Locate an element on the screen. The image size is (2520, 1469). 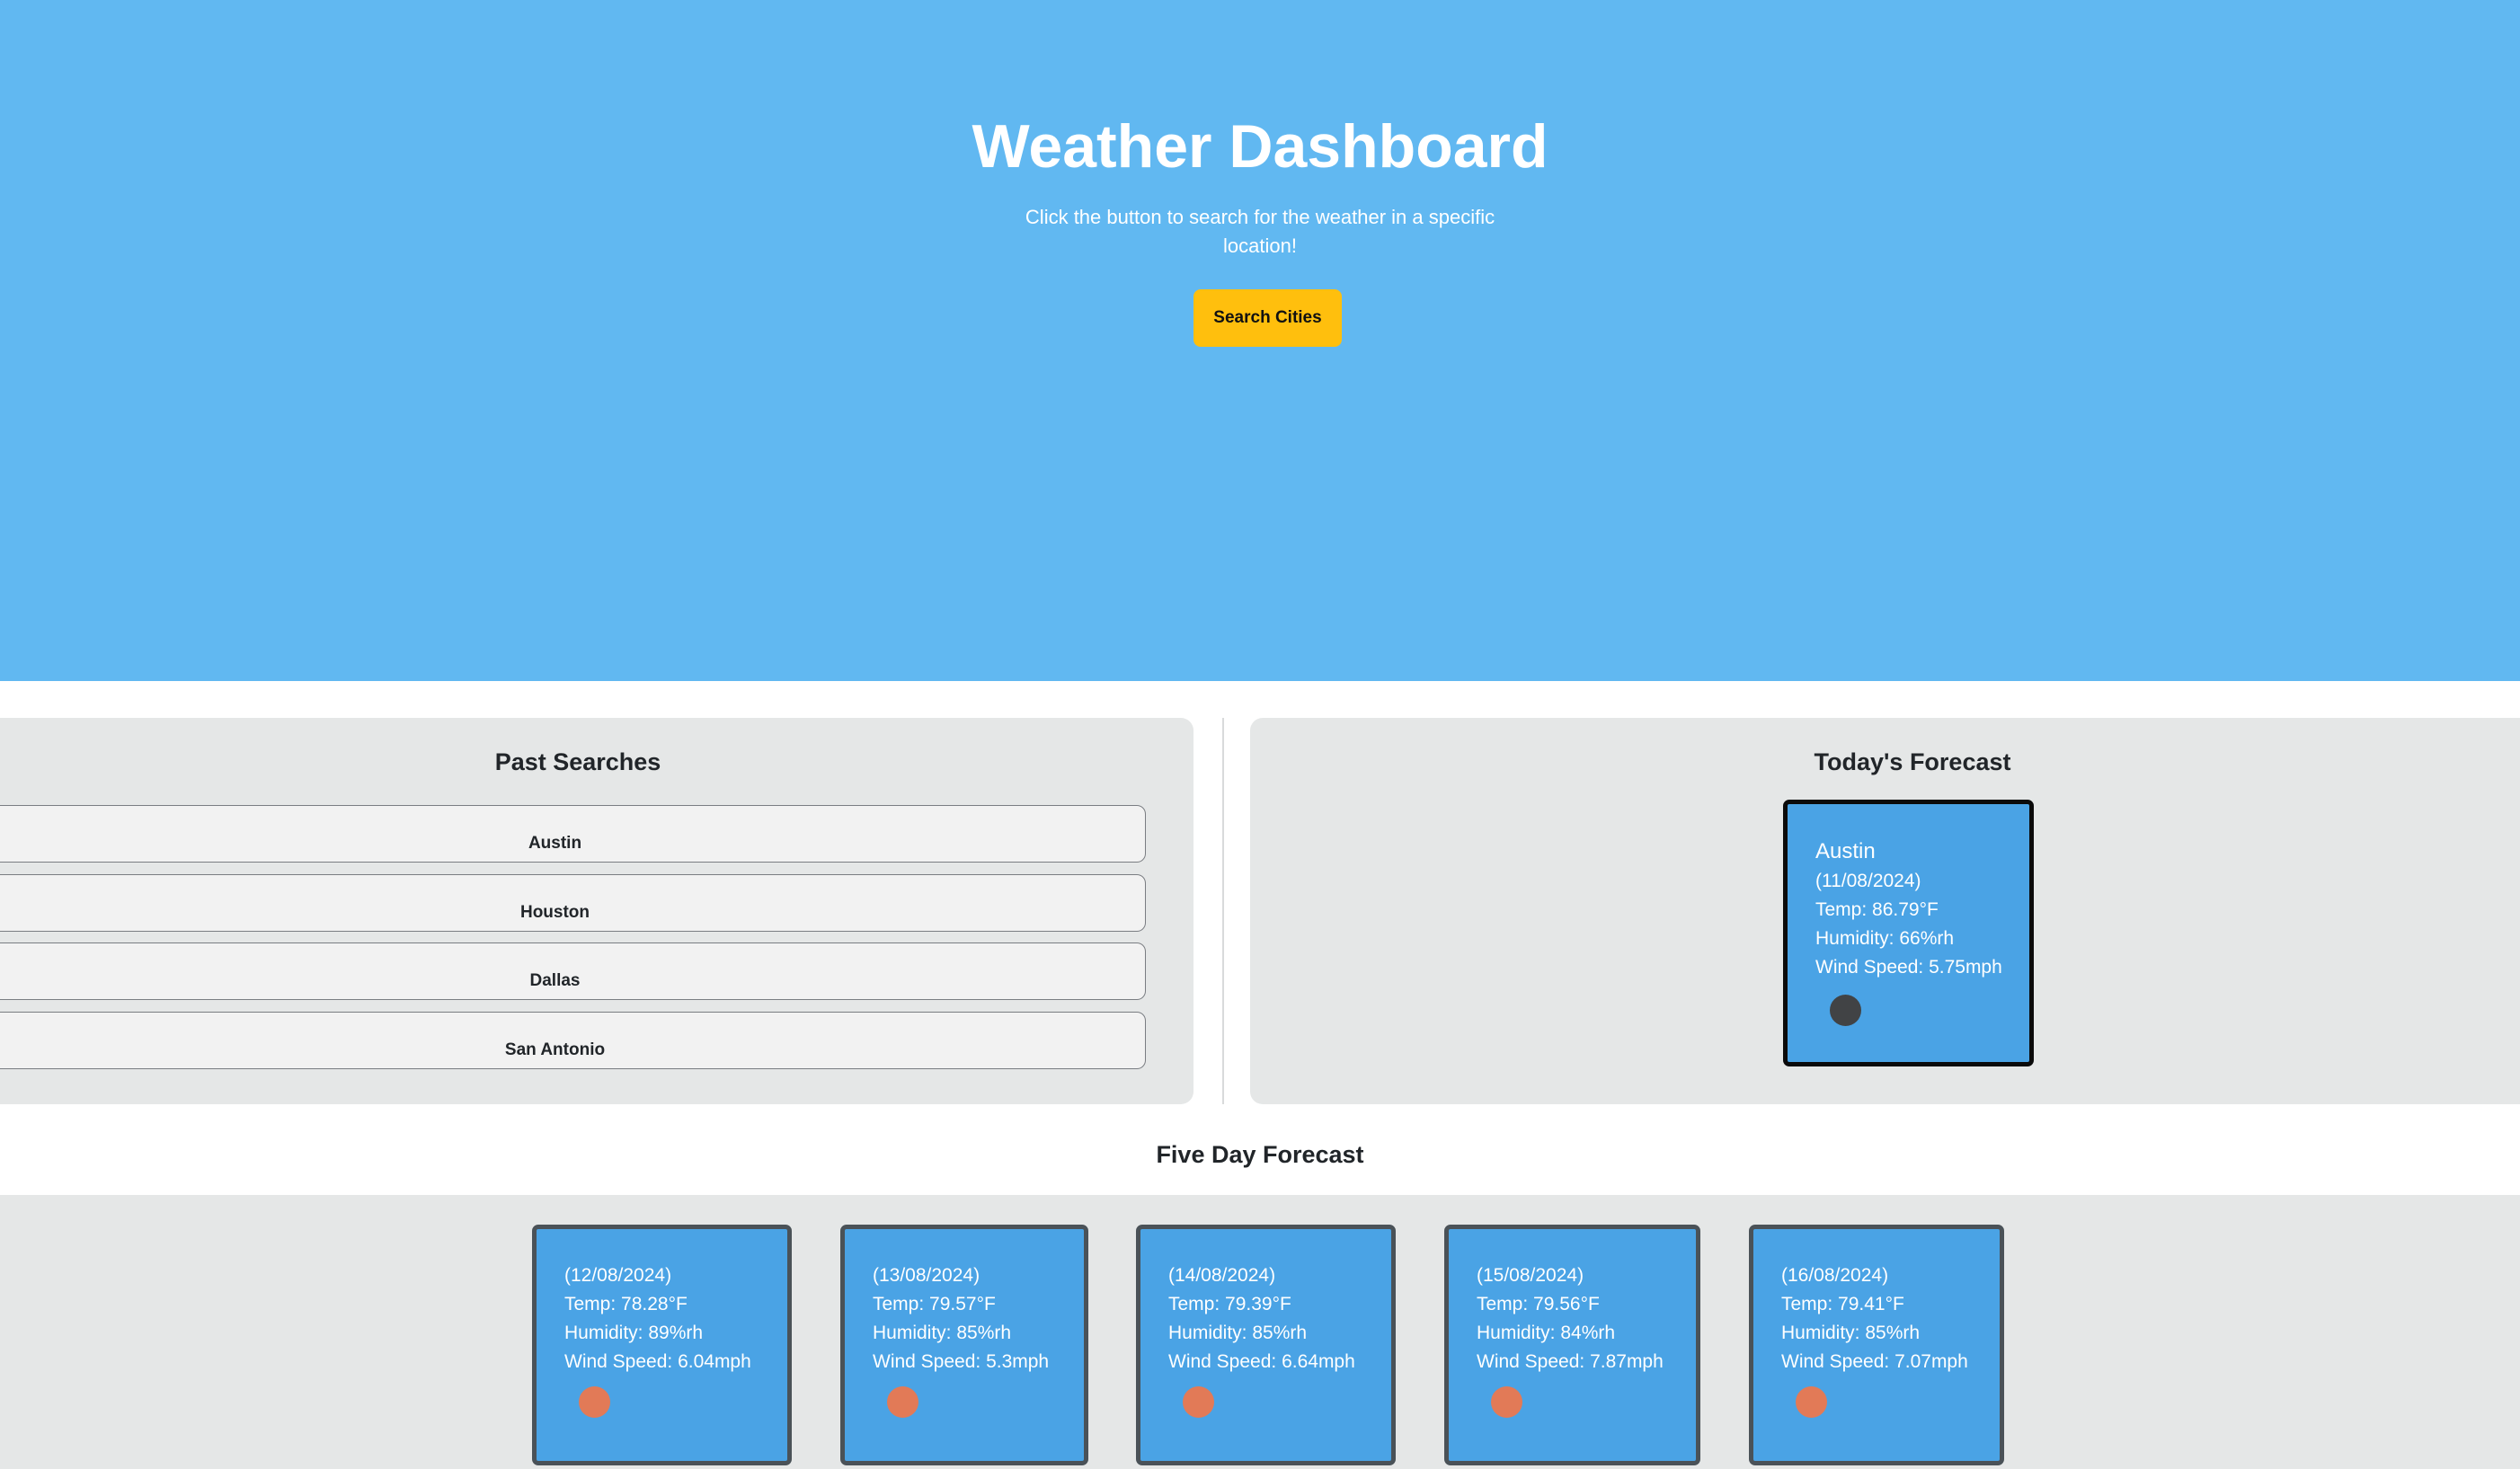
today-temp: Temp: 86.79°F is located at coordinates (1877, 909).